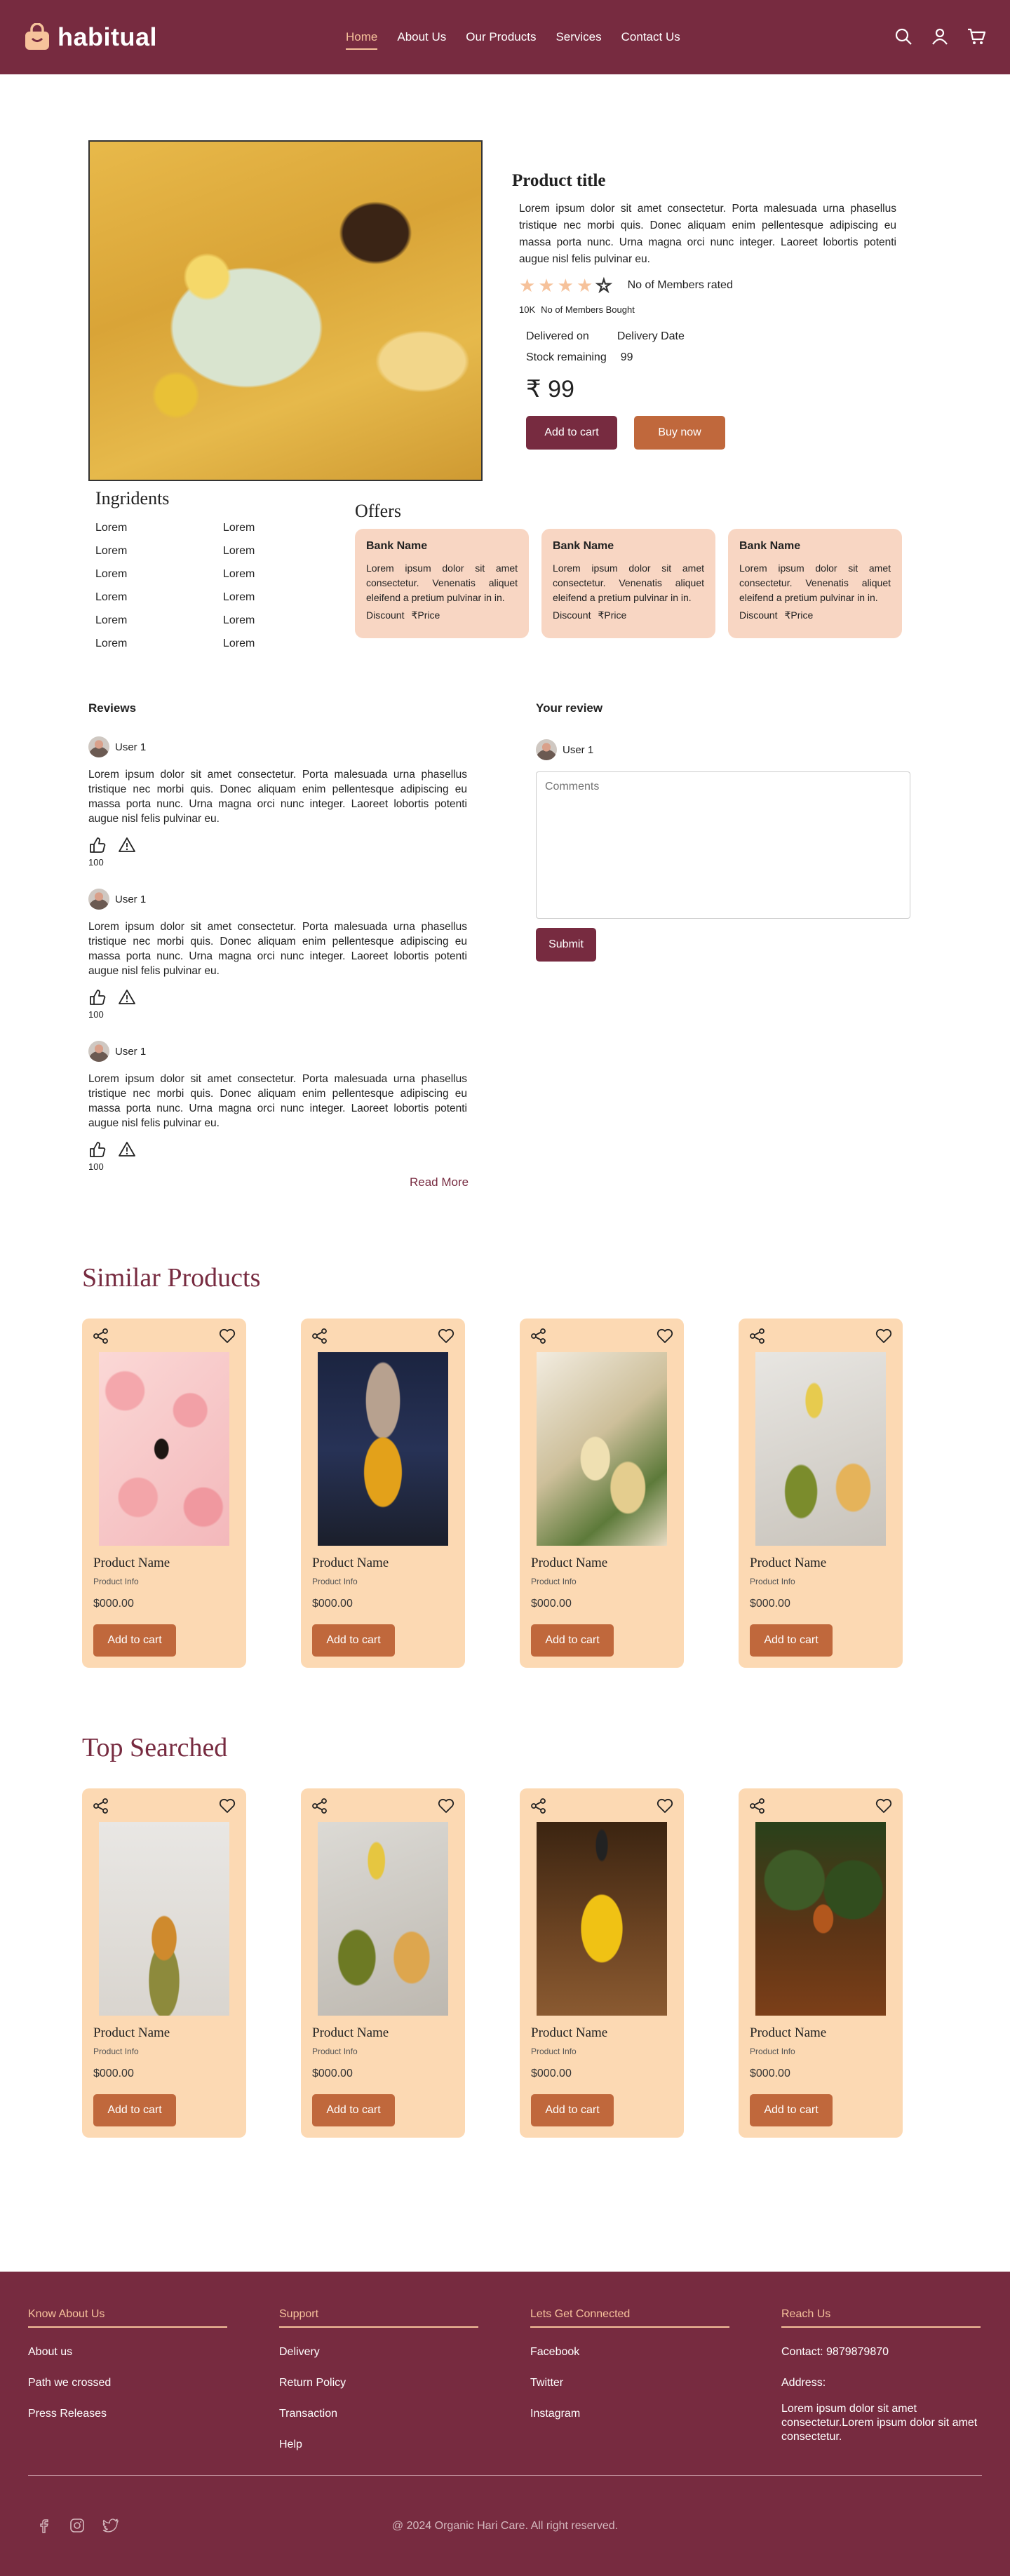 The width and height of the screenshot is (1010, 2576). Describe the element at coordinates (650, 37) in the screenshot. I see `nav-contact-us: Contact Us` at that location.